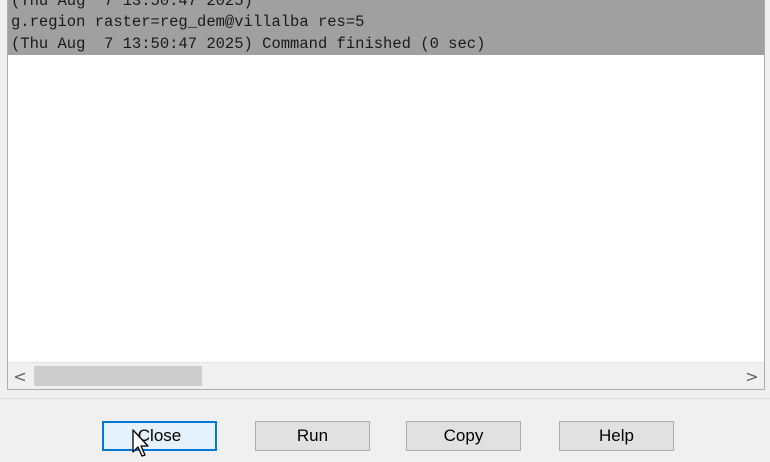 The image size is (770, 462). Describe the element at coordinates (386, 22) in the screenshot. I see `log-line: g.region raster=reg_dem@villalba res=5` at that location.